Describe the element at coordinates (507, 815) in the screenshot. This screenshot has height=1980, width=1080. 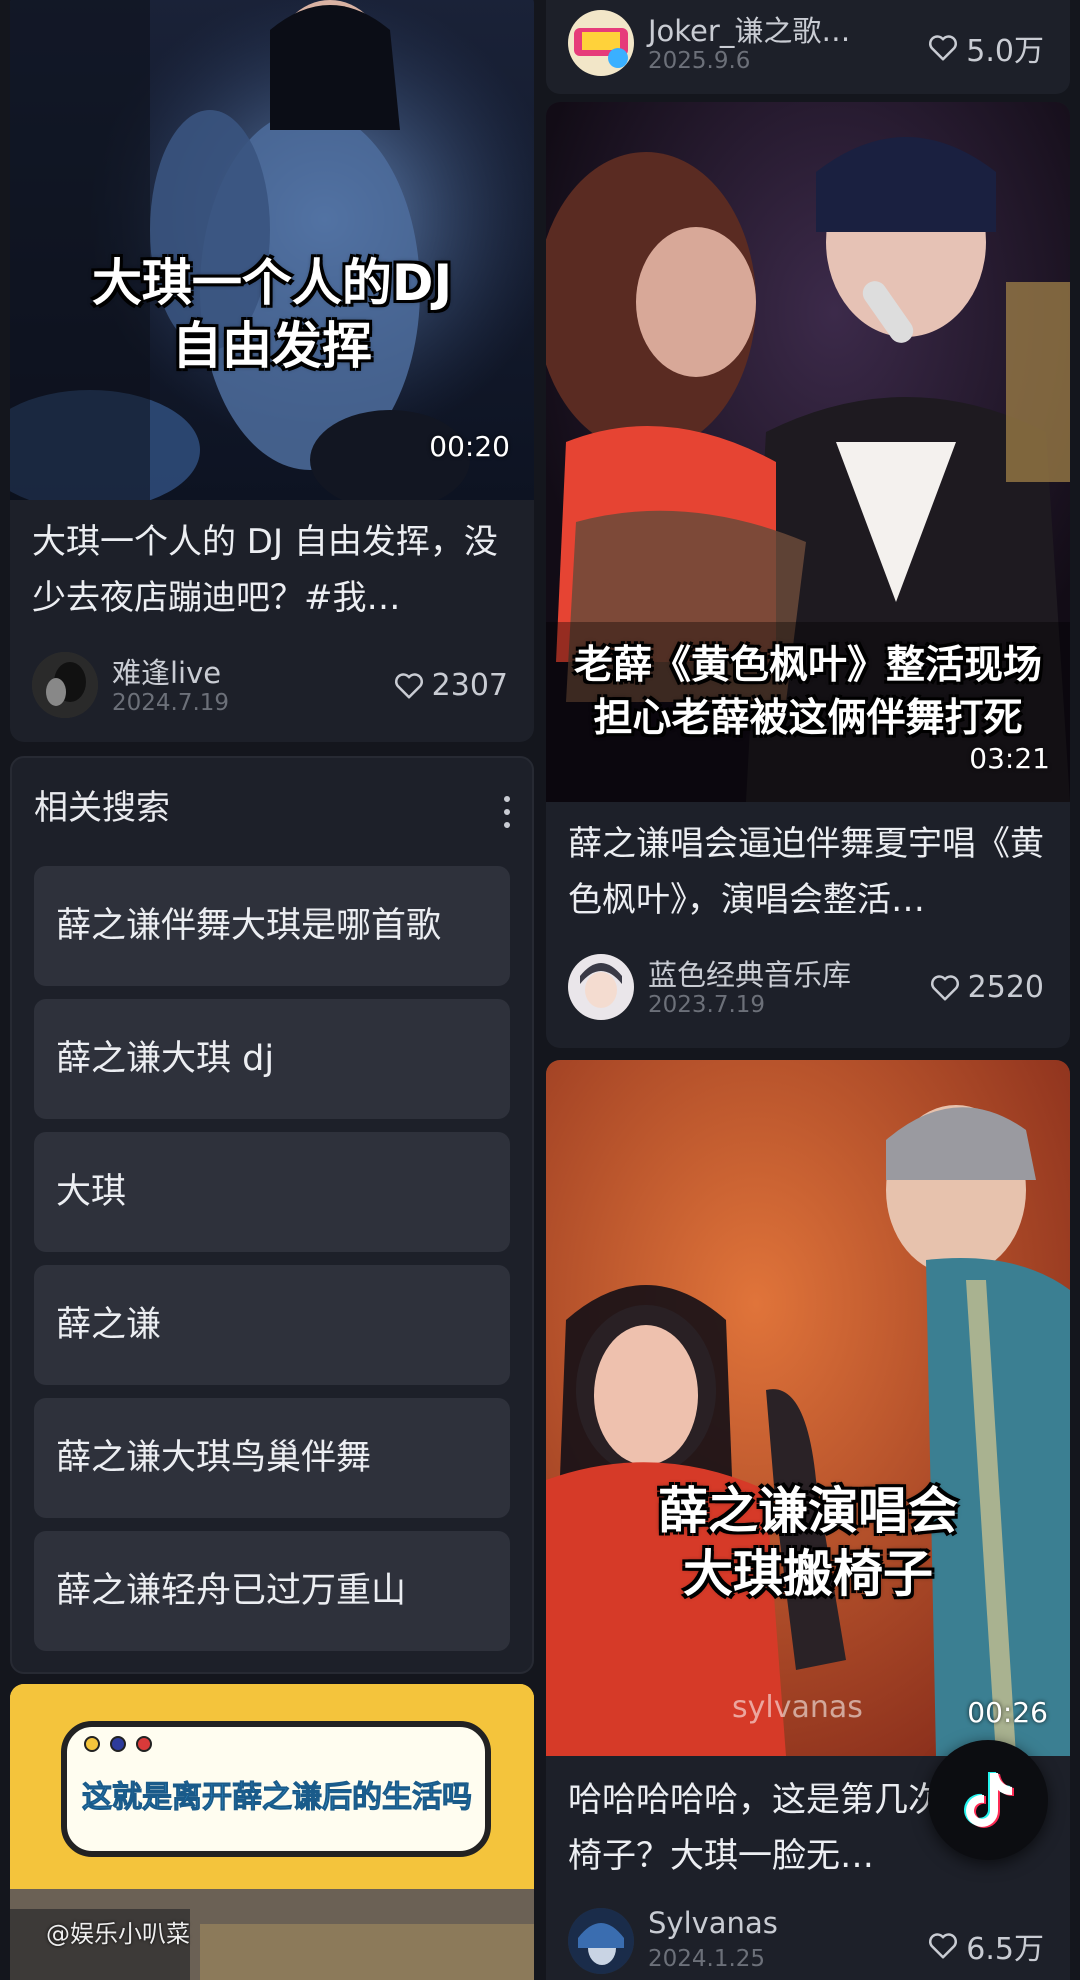
I see `more-options-icon` at that location.